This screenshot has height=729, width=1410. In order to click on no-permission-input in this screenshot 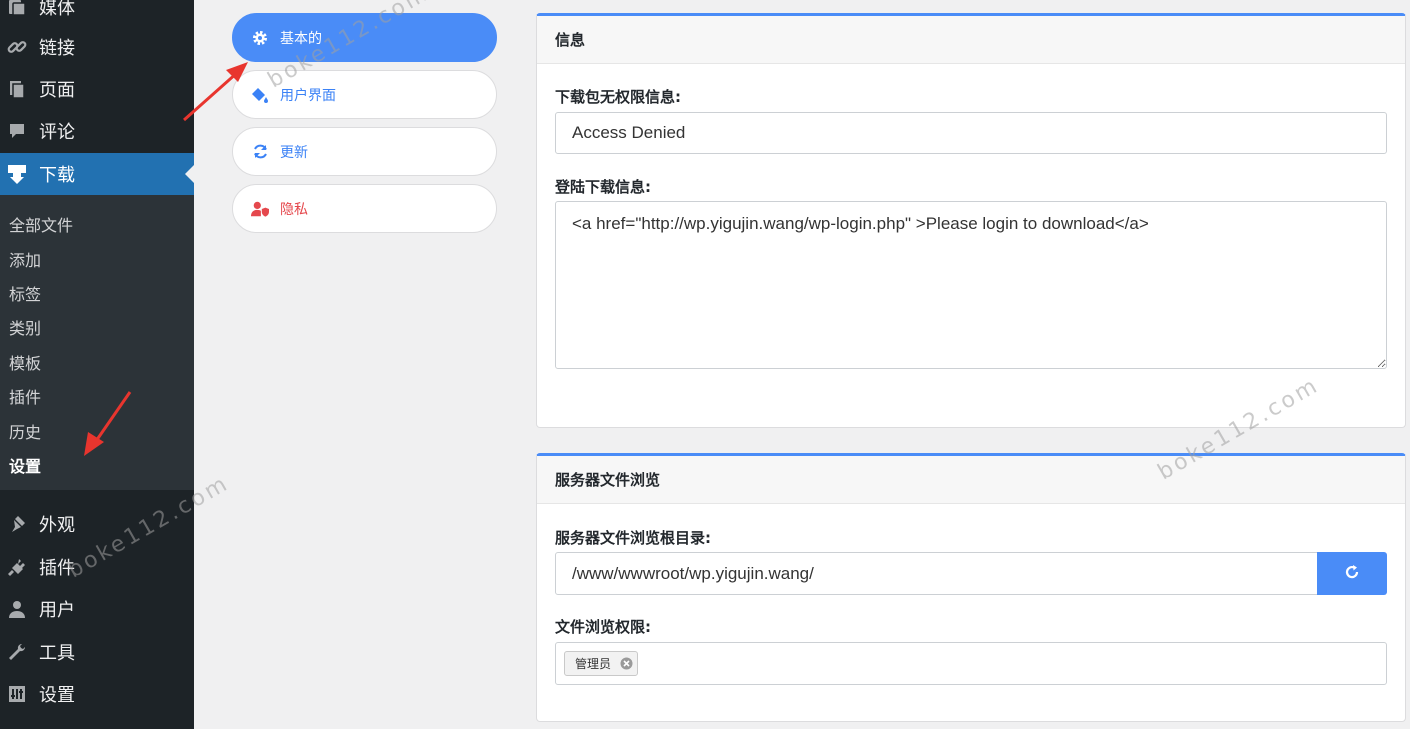, I will do `click(971, 133)`.